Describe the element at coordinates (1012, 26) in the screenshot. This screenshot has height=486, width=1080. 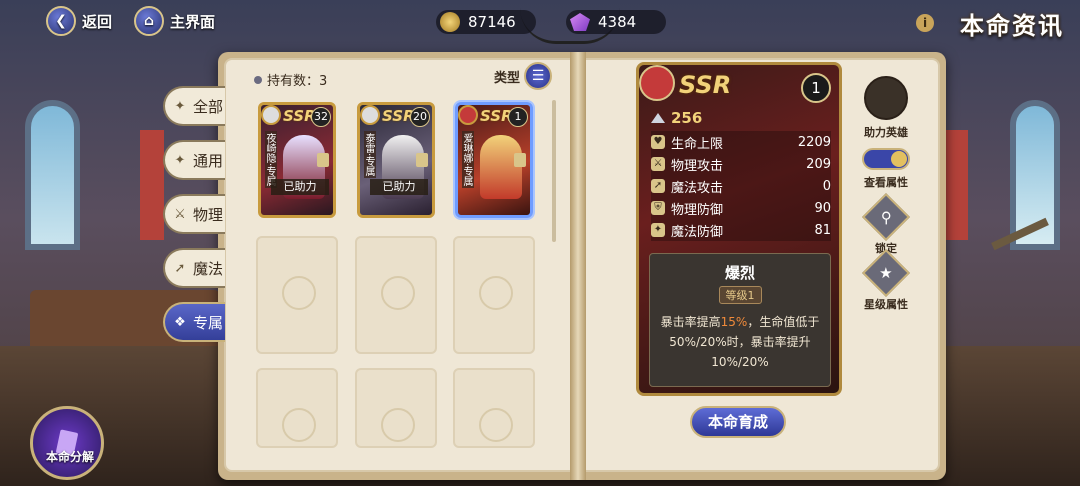
I see `page-title: 本命资讯` at that location.